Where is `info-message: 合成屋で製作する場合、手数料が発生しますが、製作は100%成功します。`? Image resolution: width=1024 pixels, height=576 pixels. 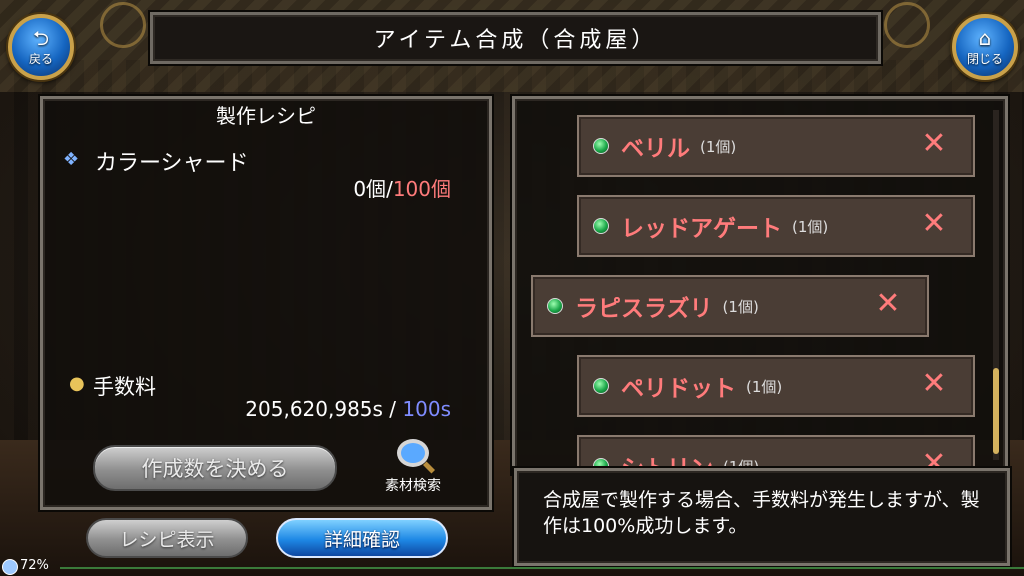
info-message: 合成屋で製作する場合、手数料が発生しますが、製作は100%成功します。 is located at coordinates (761, 513).